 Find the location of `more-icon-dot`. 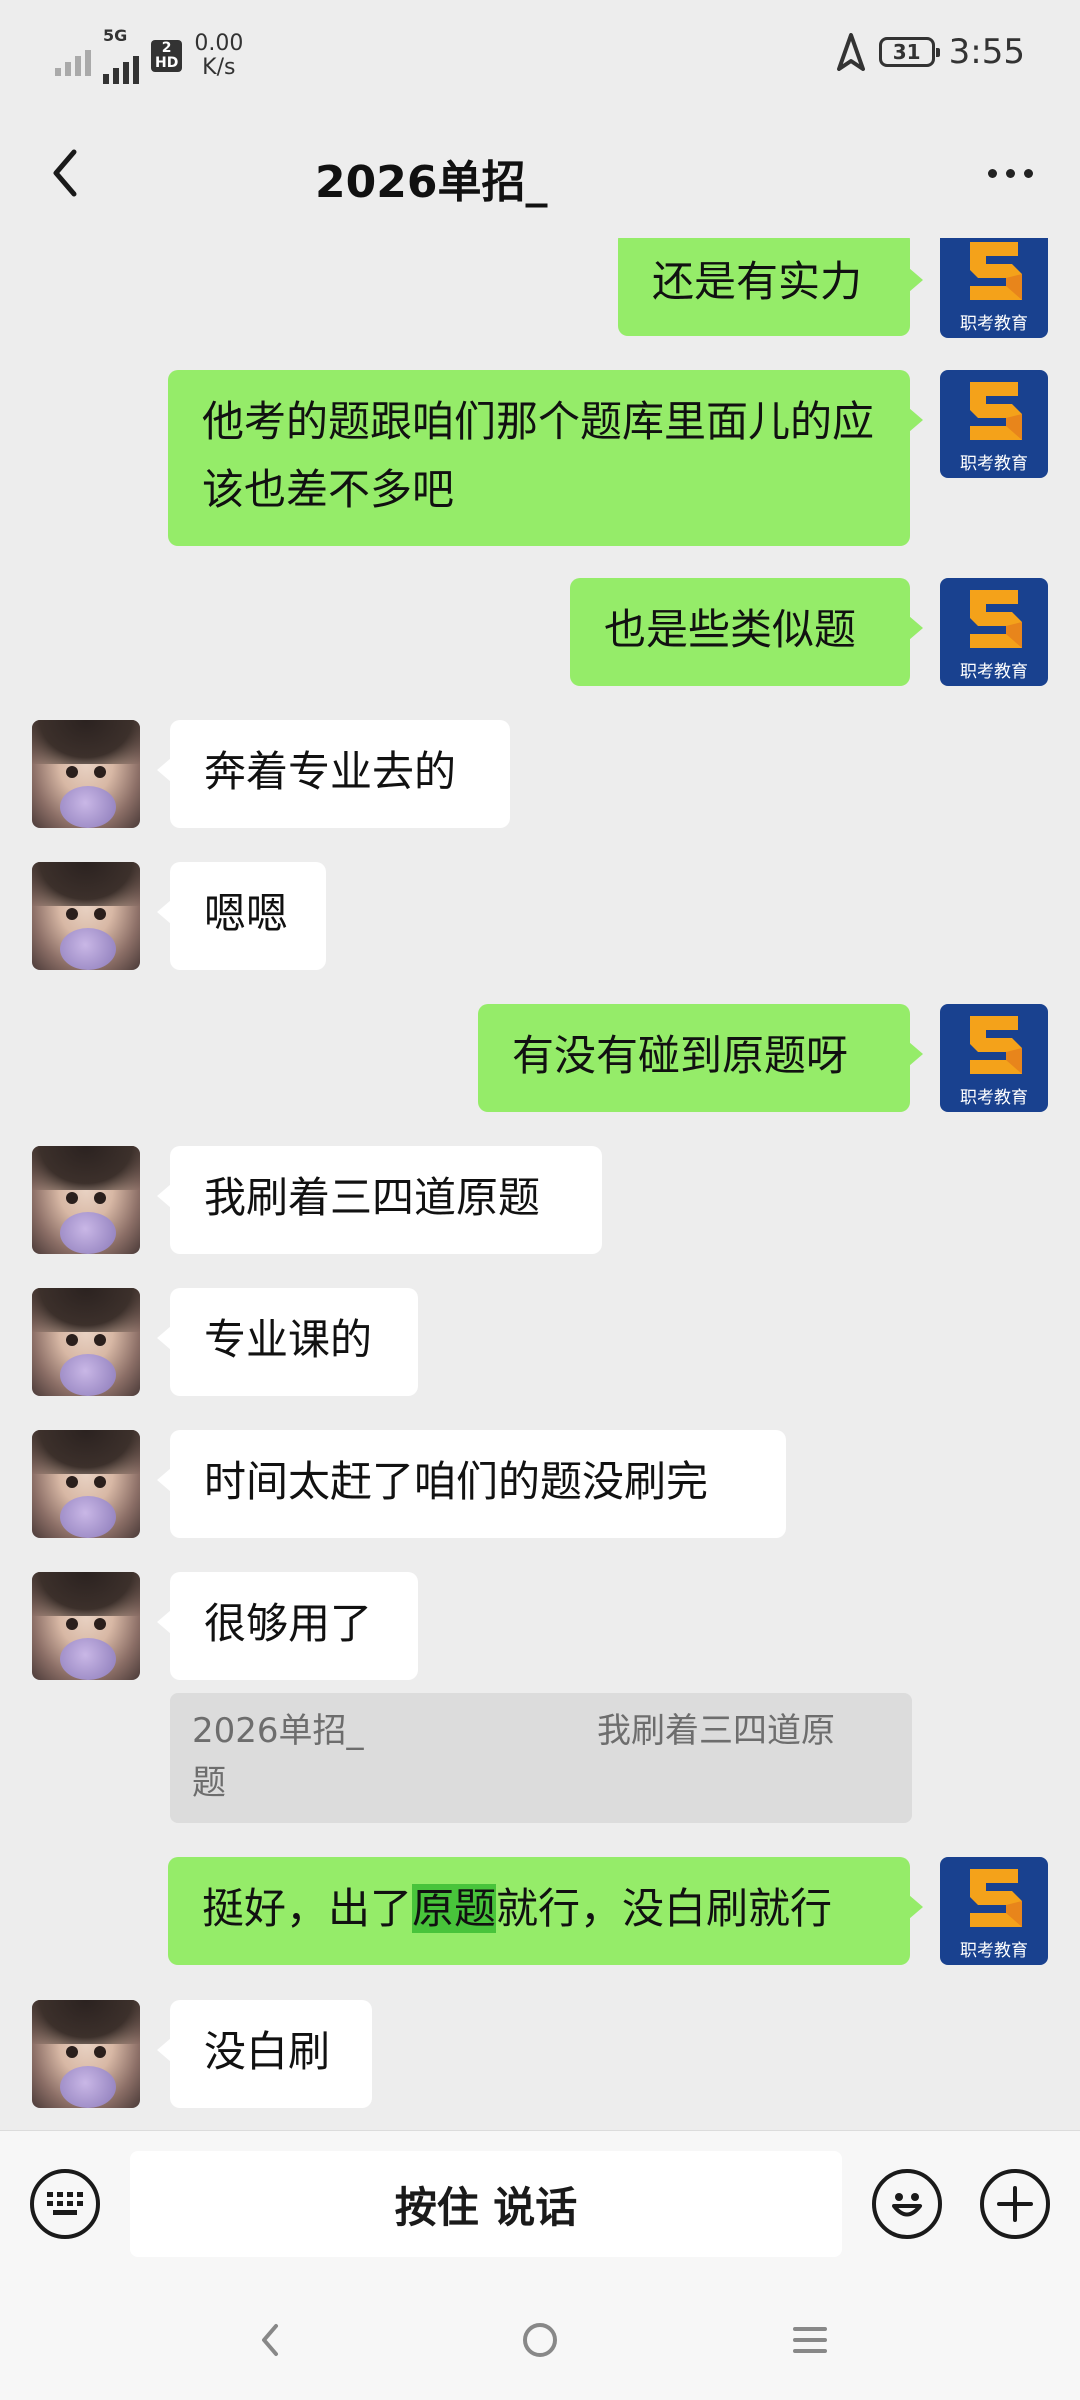

more-icon-dot is located at coordinates (1028, 173).